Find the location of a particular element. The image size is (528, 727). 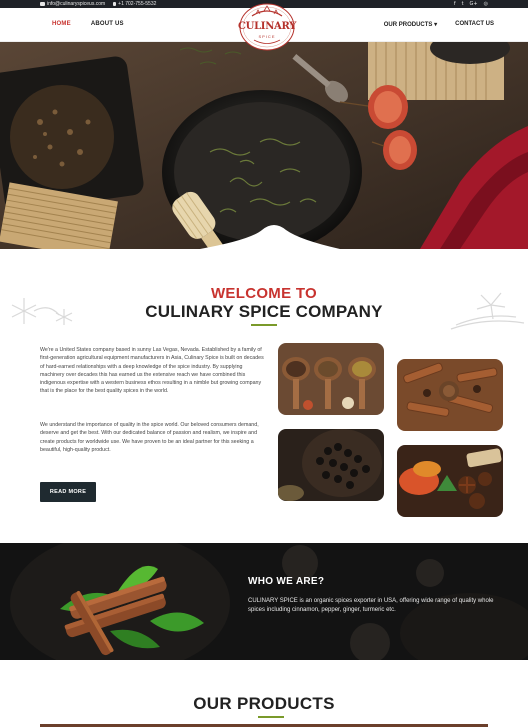

nav-contact: CONTACT US is located at coordinates (474, 24).